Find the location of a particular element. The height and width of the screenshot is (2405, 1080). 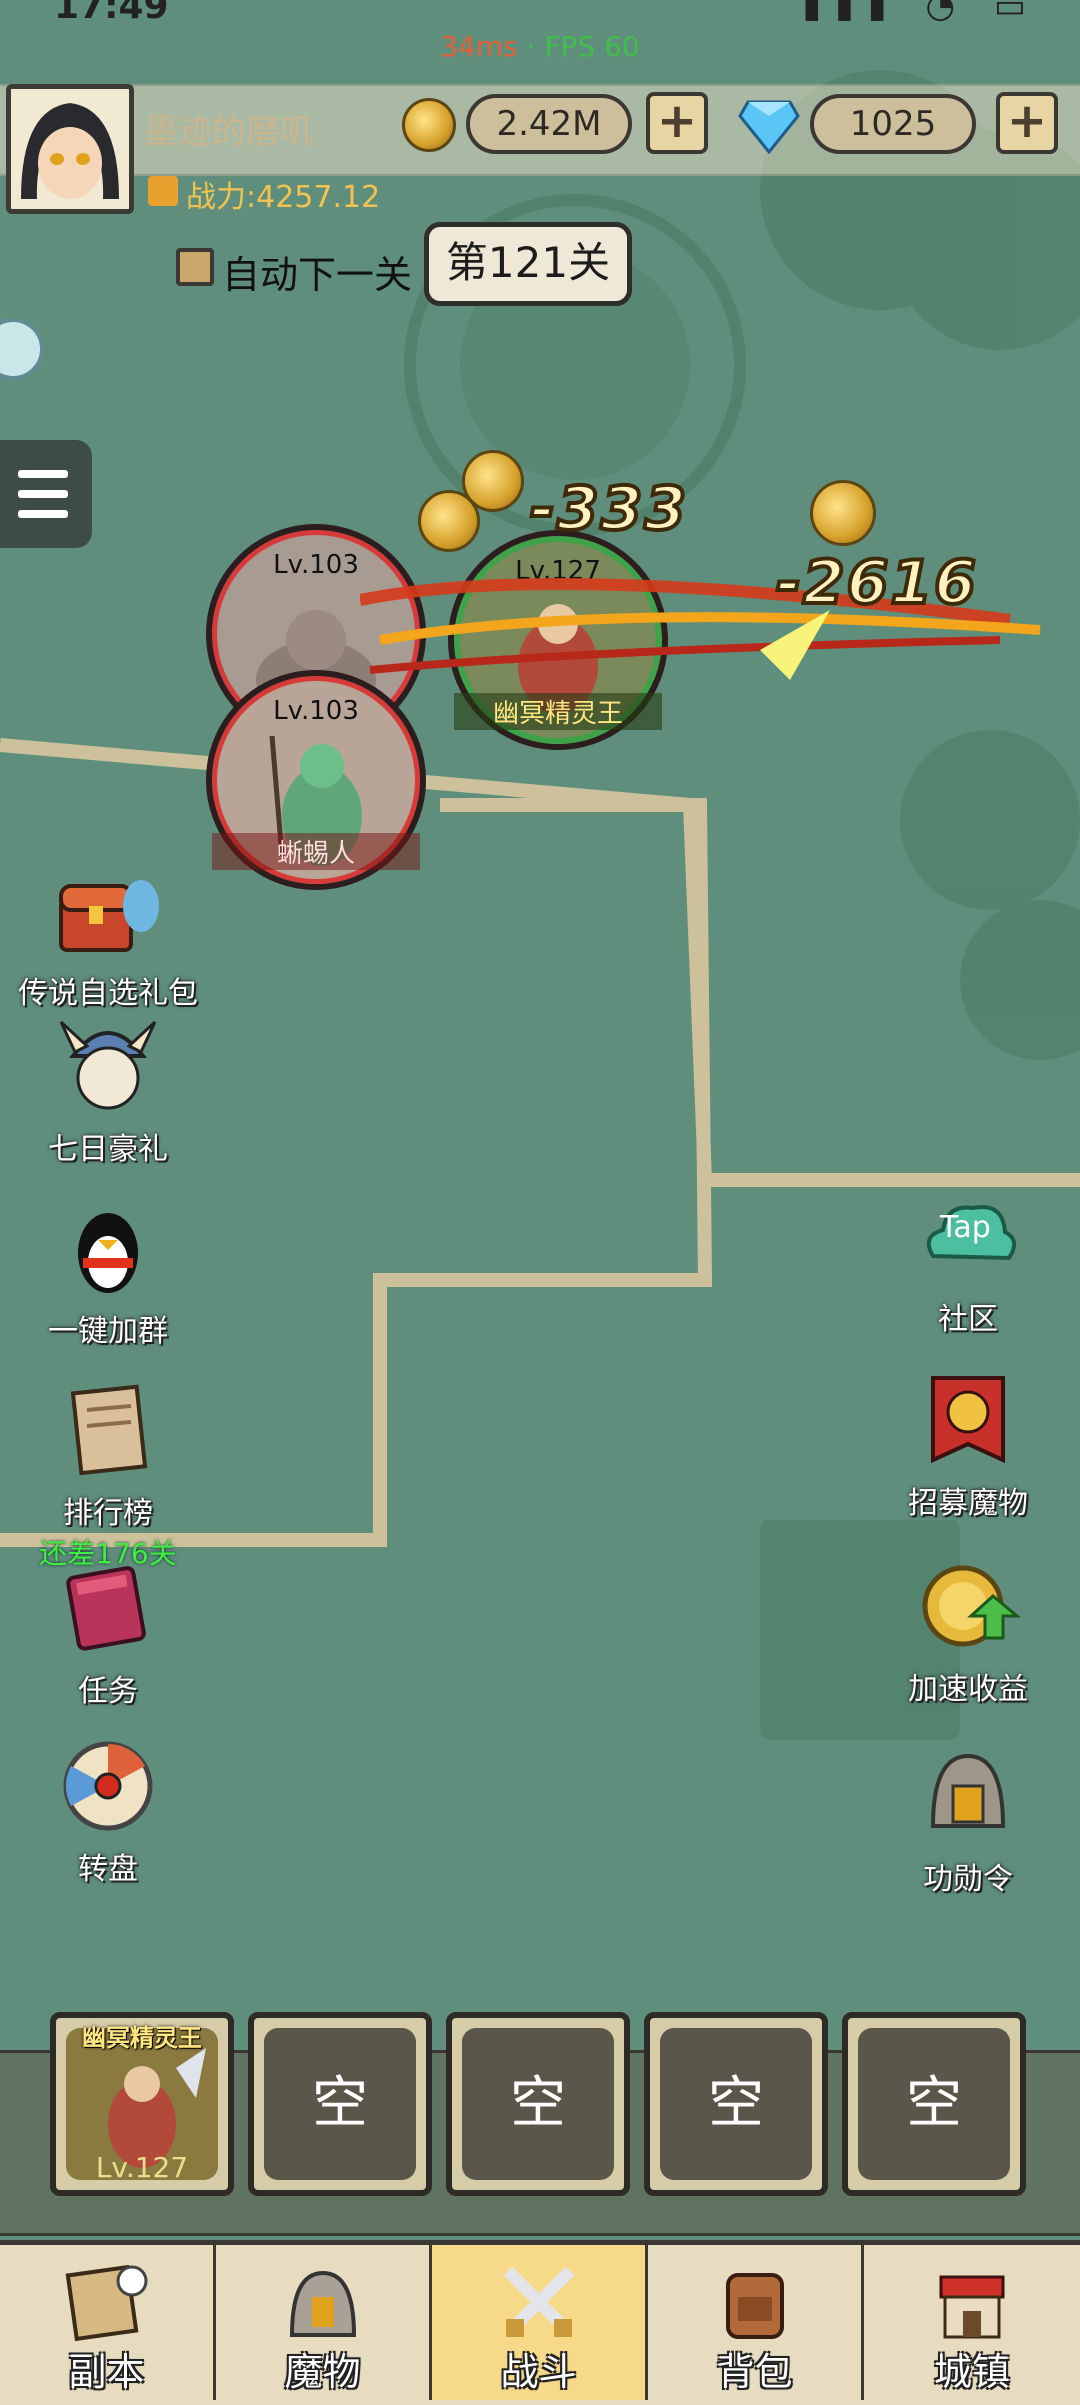

coin-arrow-icon is located at coordinates (972, 1606).